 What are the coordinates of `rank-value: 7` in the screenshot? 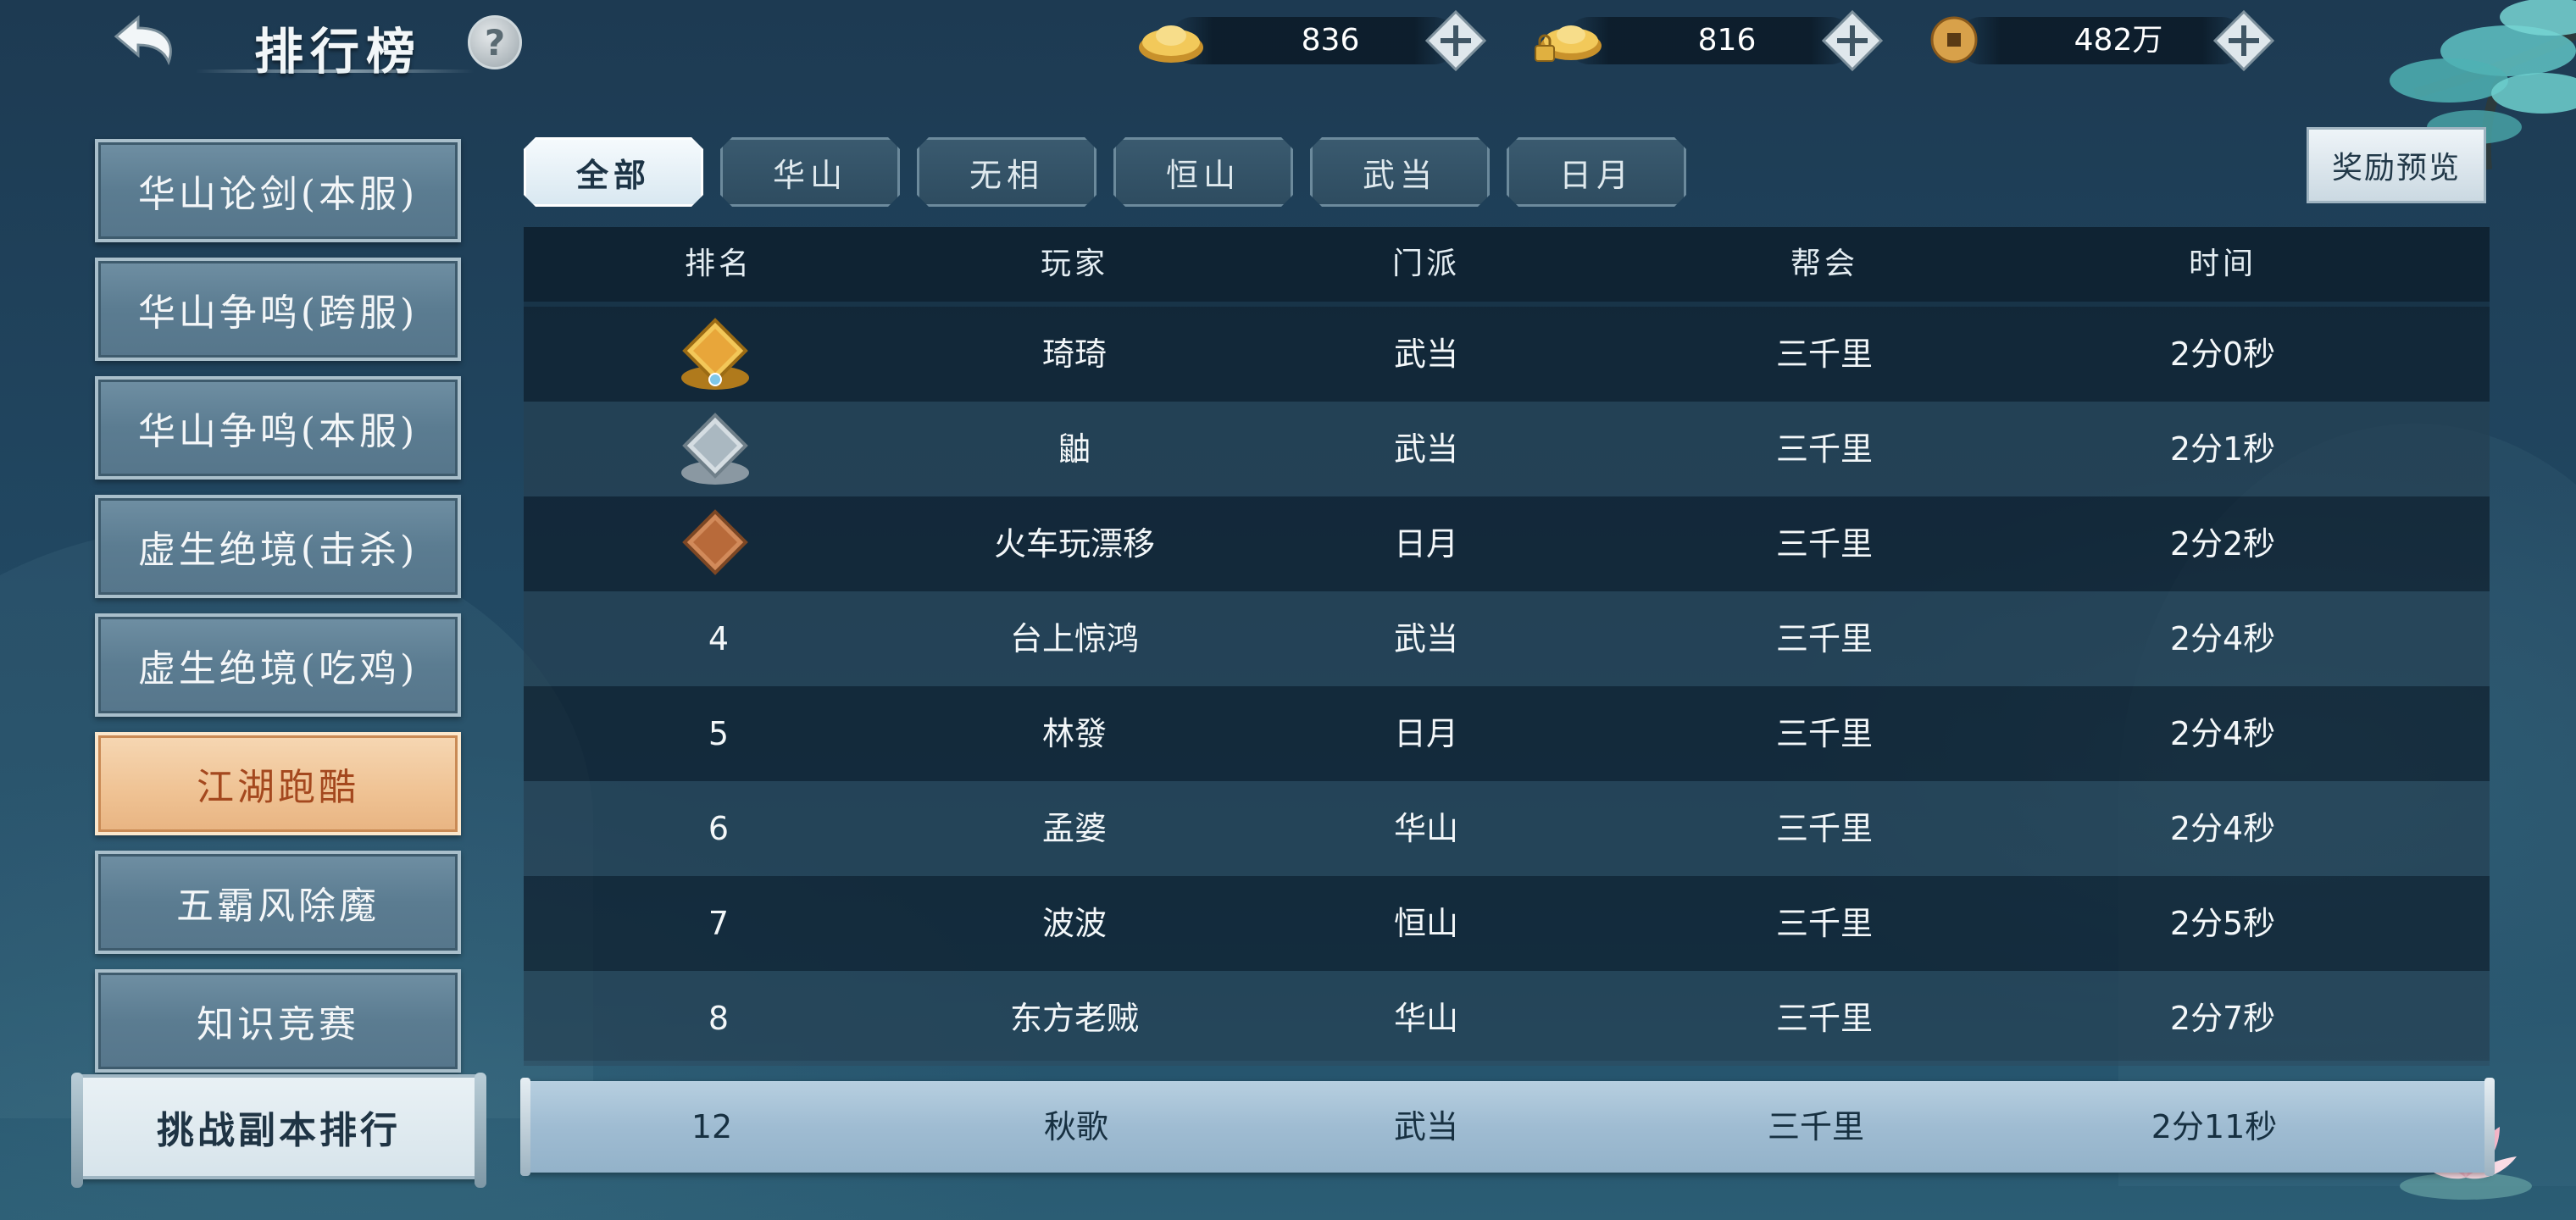 It's located at (719, 923).